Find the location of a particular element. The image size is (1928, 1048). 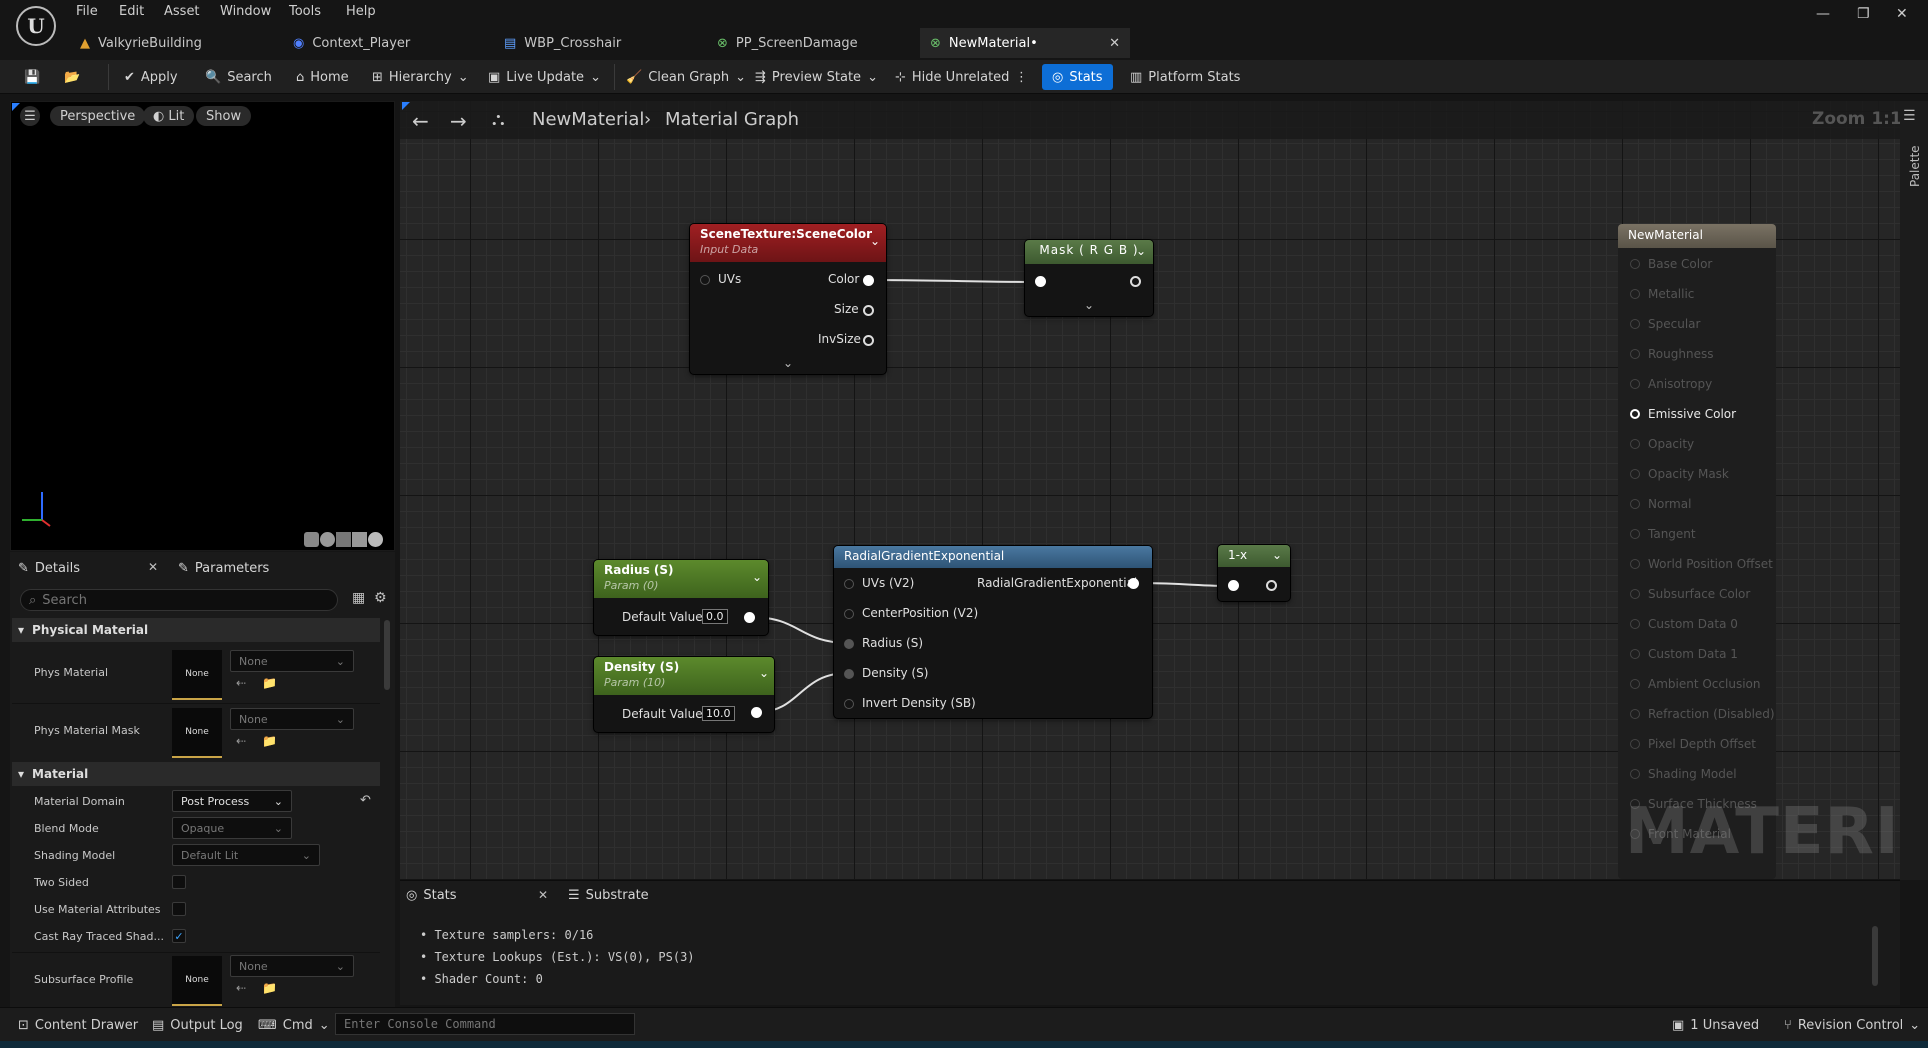

pin-label: Normal is located at coordinates (1670, 504).